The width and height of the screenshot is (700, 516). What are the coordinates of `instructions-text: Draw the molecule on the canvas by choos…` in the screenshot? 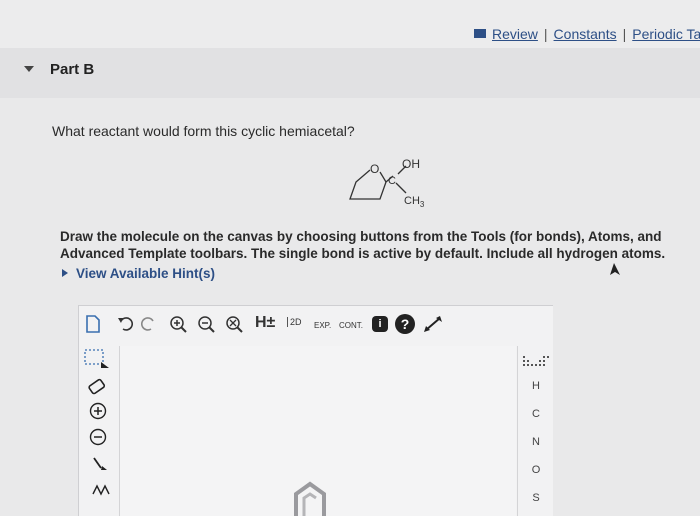 It's located at (363, 245).